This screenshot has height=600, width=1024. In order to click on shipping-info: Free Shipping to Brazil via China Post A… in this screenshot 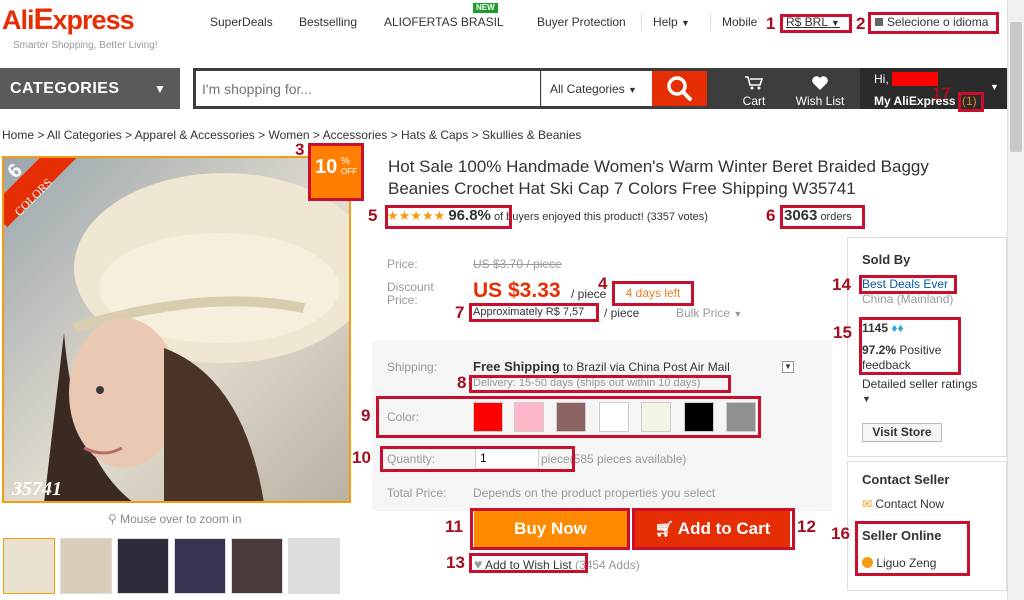, I will do `click(601, 366)`.